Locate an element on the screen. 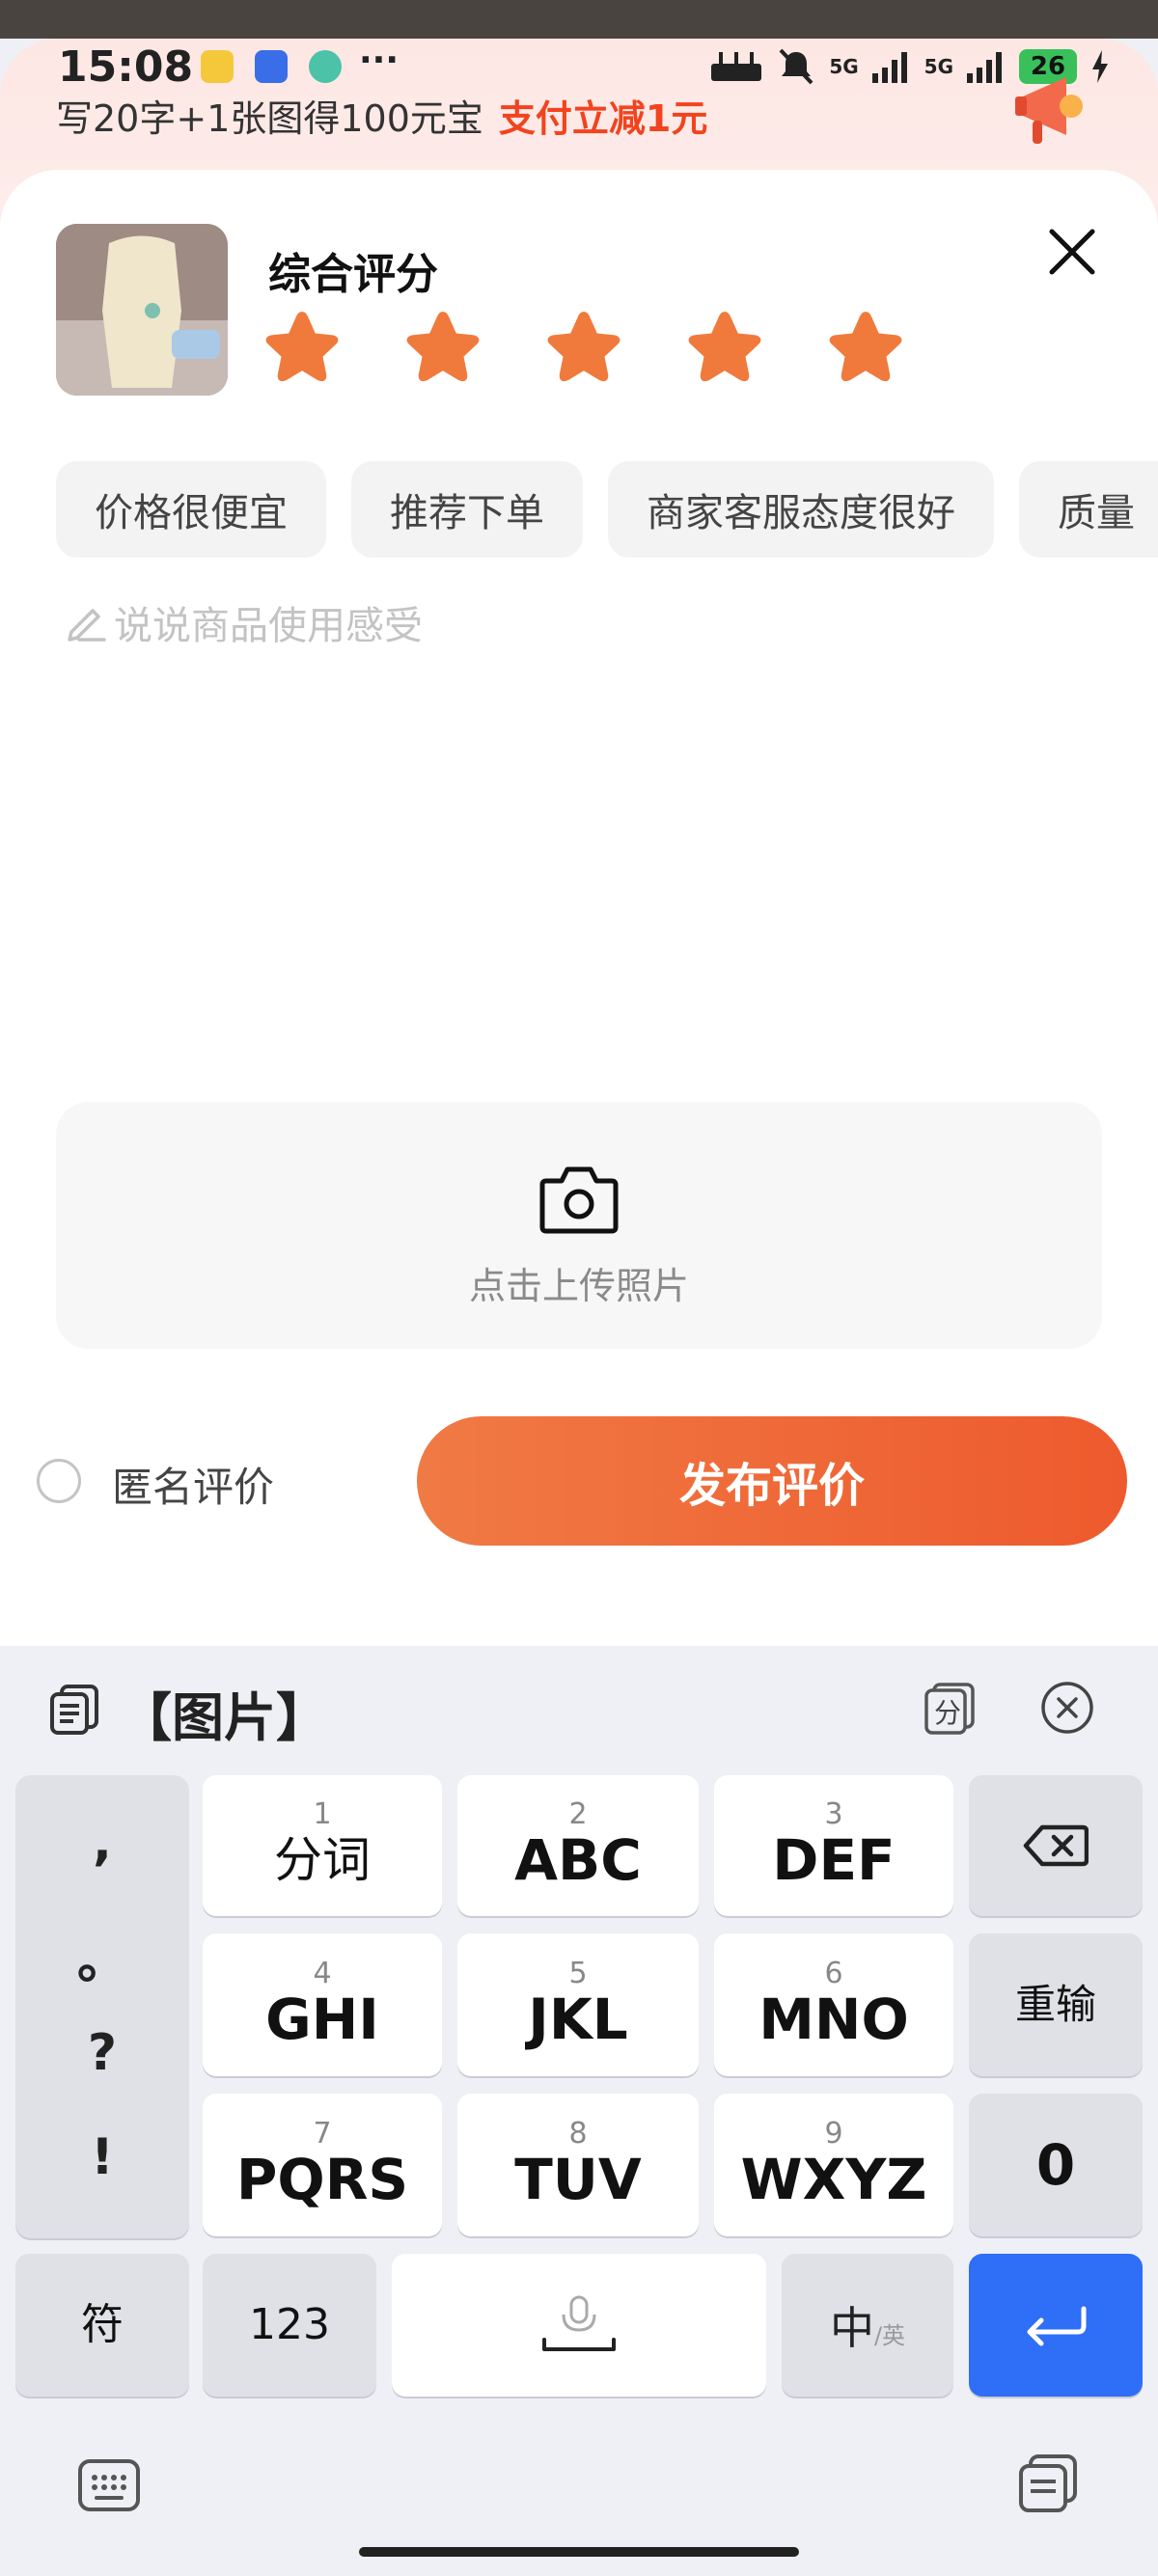 This screenshot has height=2576, width=1158. key-label: JKL is located at coordinates (578, 2020).